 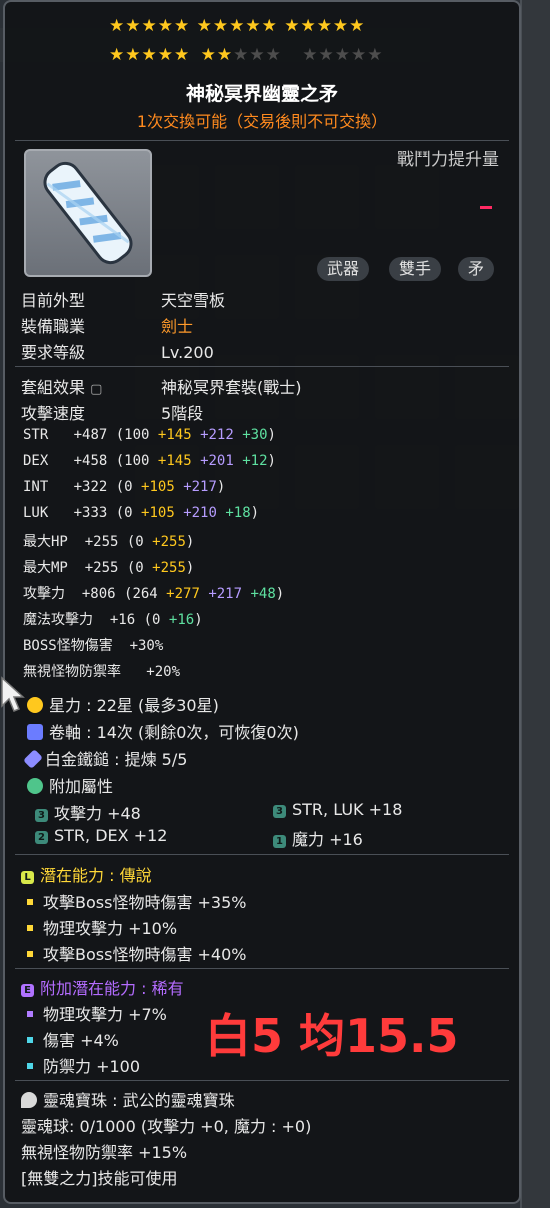 What do you see at coordinates (102, 927) in the screenshot?
I see `potential-line: 物理攻擊力 +10%` at bounding box center [102, 927].